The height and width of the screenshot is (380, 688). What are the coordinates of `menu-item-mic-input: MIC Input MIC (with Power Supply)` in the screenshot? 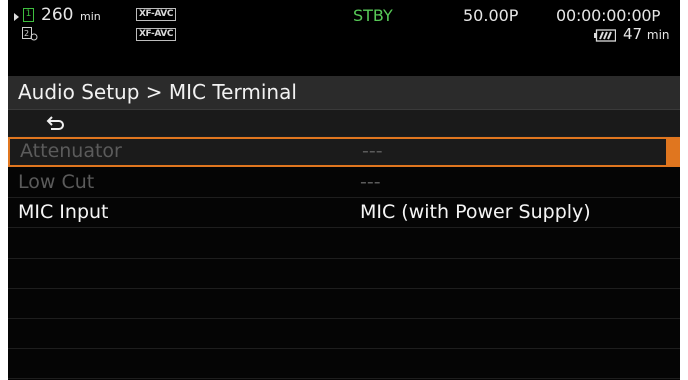 It's located at (344, 213).